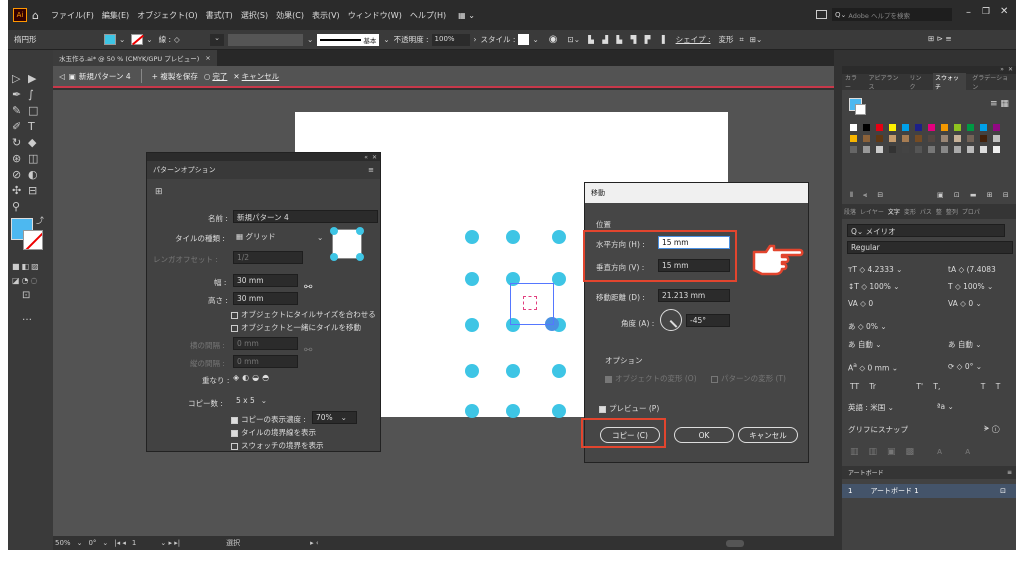  I want to click on screen-mode-icon: ⊡, so click(26, 295).